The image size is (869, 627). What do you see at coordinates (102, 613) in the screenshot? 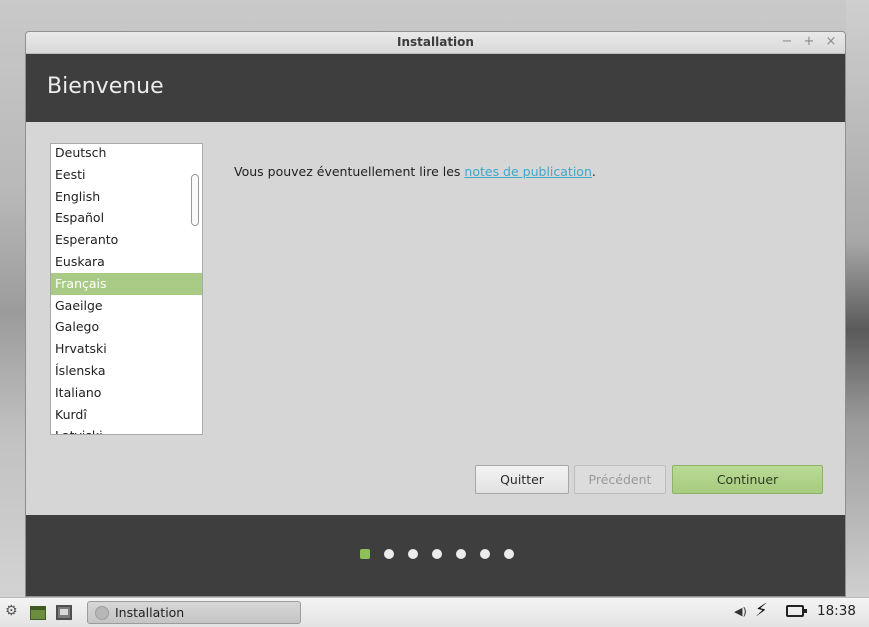
I see `installer-icon` at bounding box center [102, 613].